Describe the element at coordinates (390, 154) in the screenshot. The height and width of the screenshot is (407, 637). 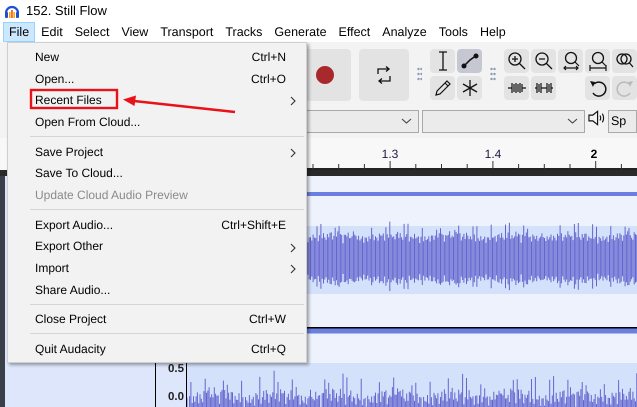
I see `time-label: 1.3` at that location.